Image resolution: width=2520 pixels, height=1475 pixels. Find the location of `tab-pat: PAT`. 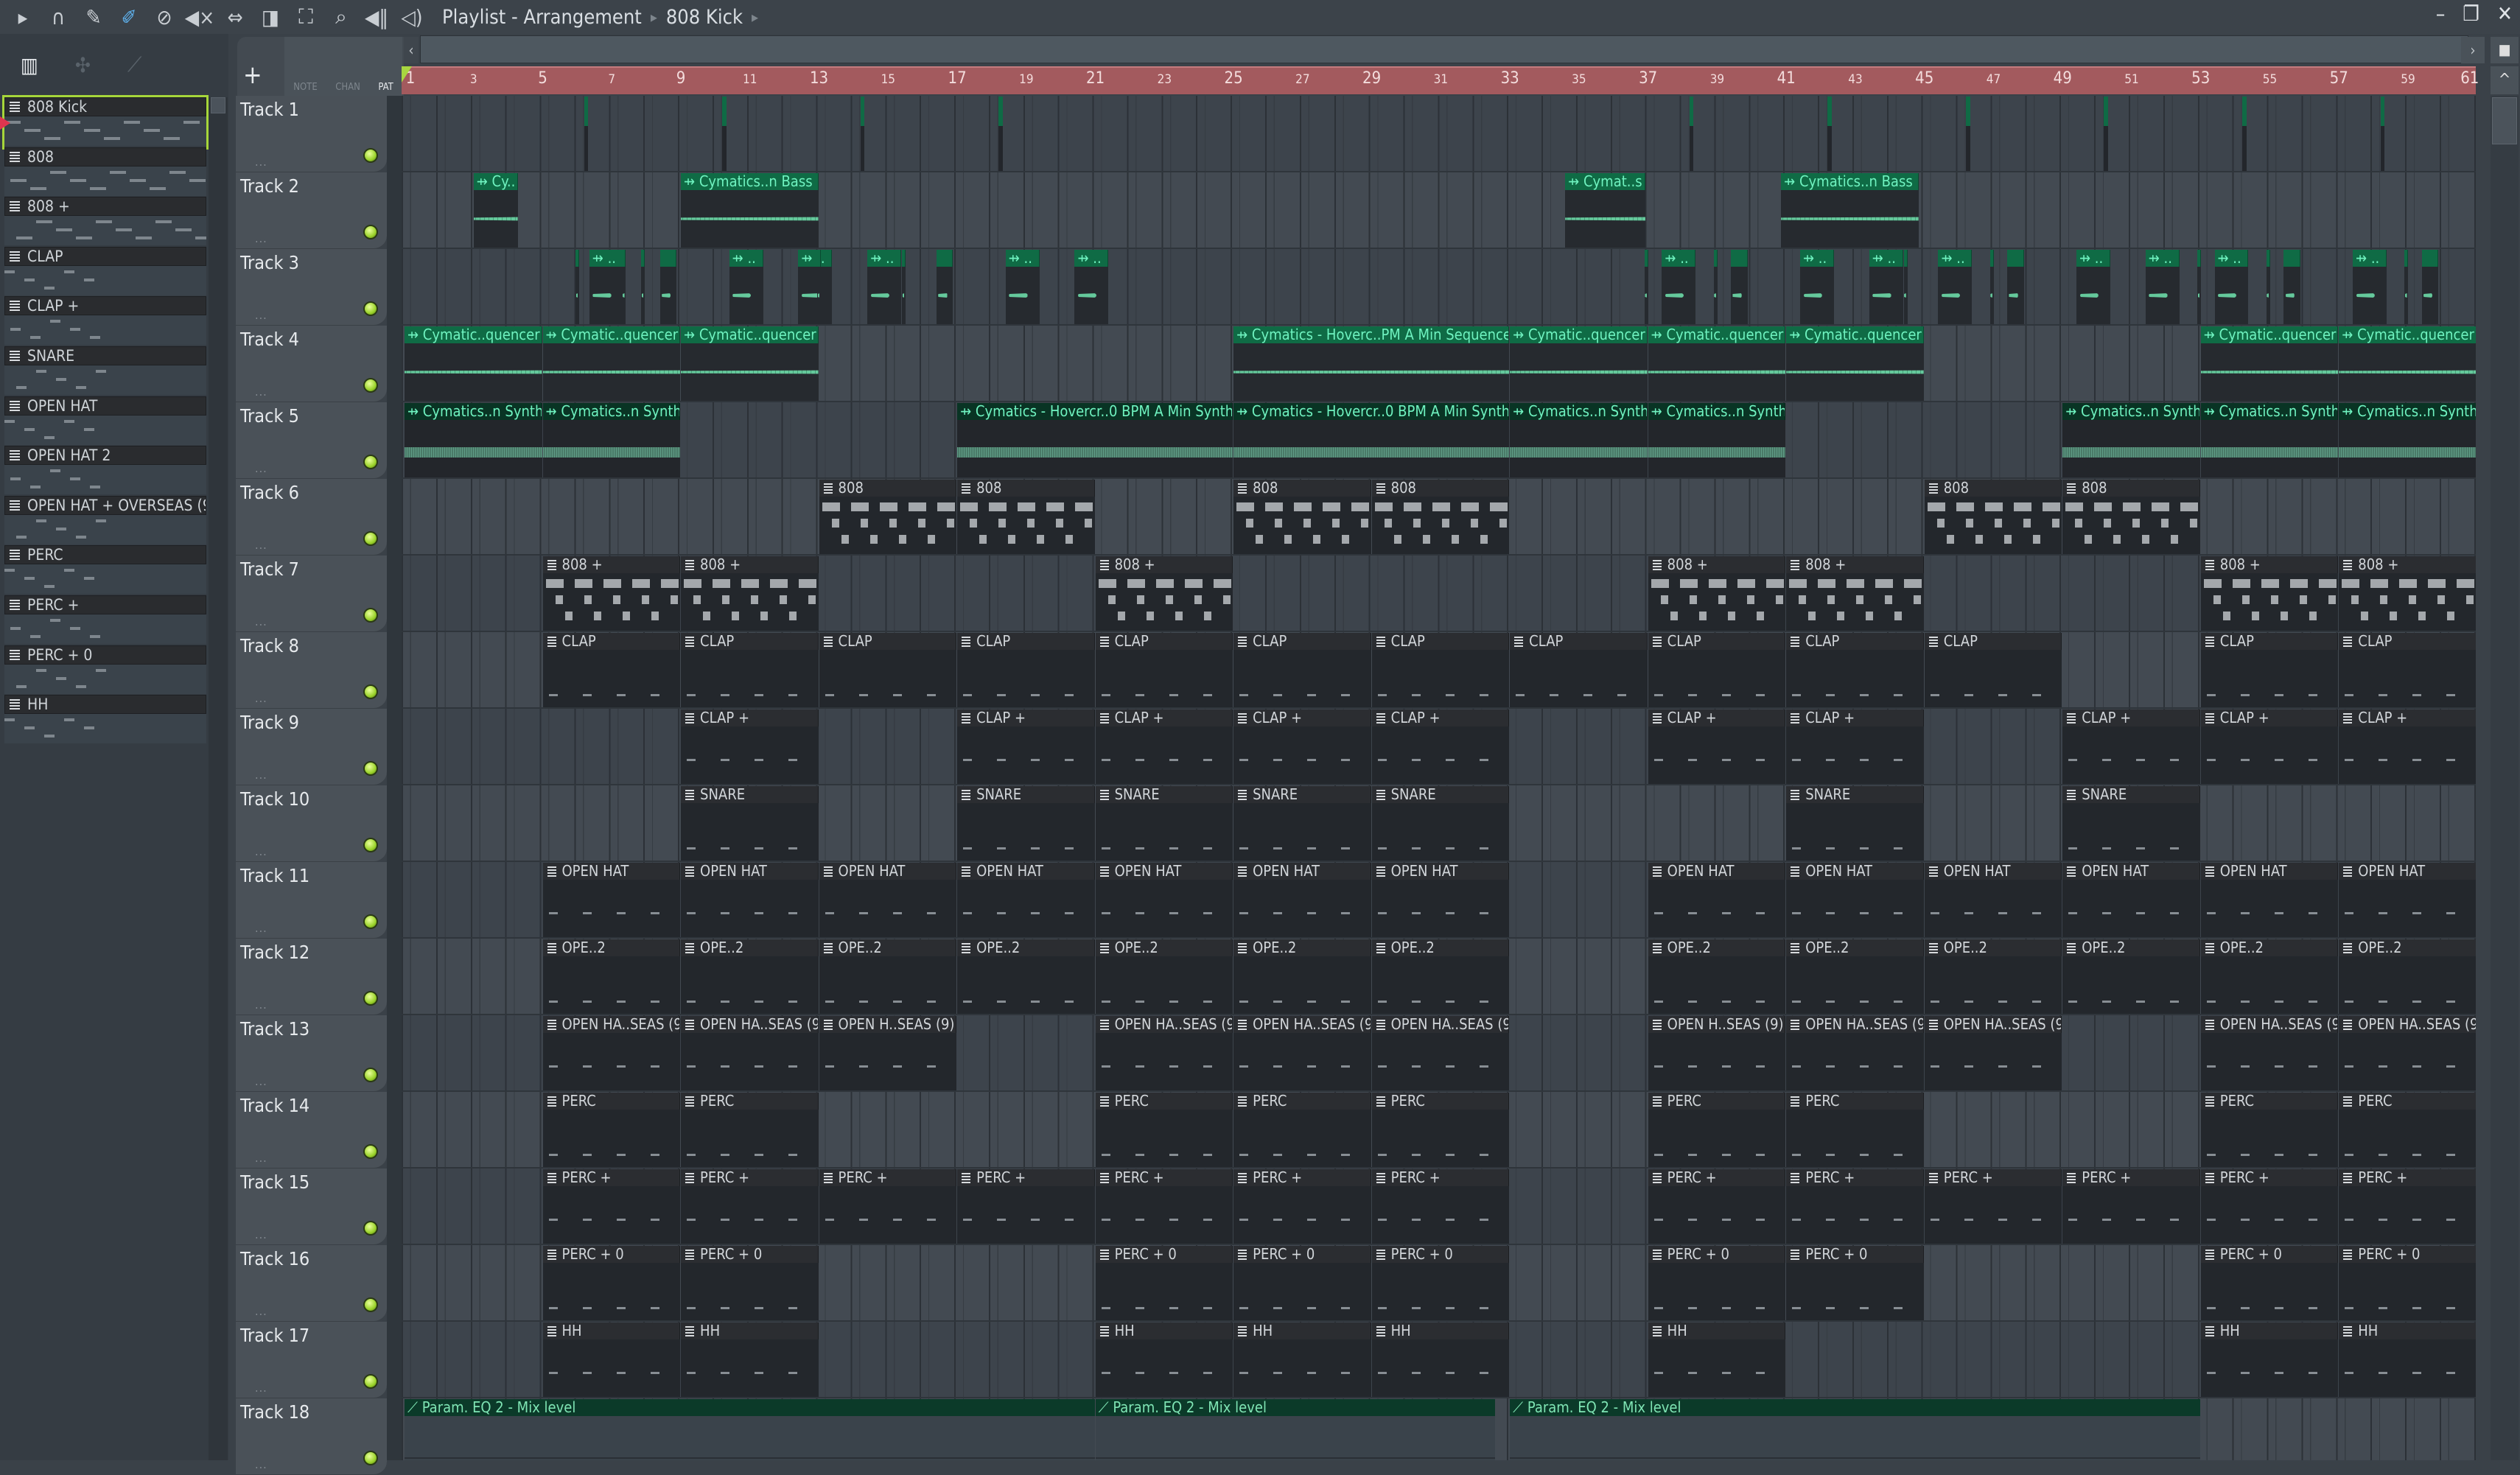

tab-pat: PAT is located at coordinates (385, 87).